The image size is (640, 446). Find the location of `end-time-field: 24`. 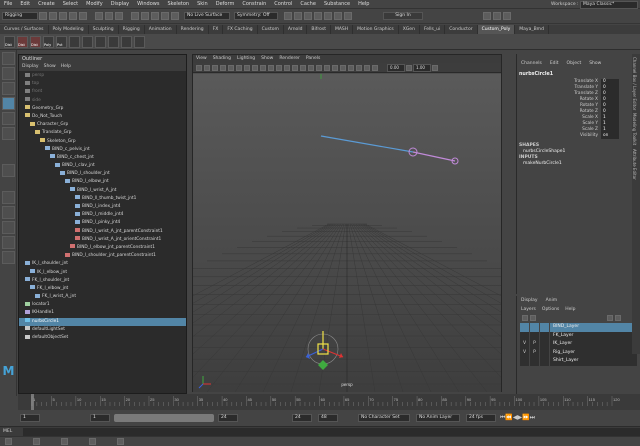

end-time-field: 24 is located at coordinates (302, 417).